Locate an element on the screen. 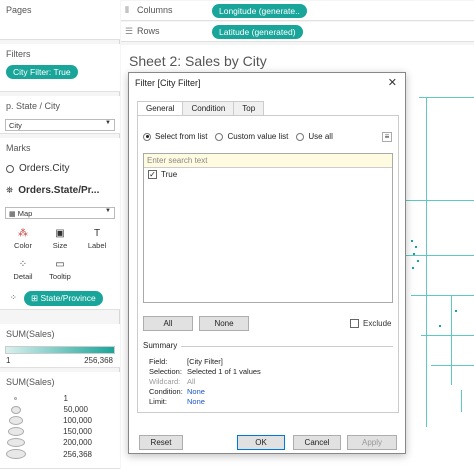  list-options-icon: ≡ is located at coordinates (387, 137).